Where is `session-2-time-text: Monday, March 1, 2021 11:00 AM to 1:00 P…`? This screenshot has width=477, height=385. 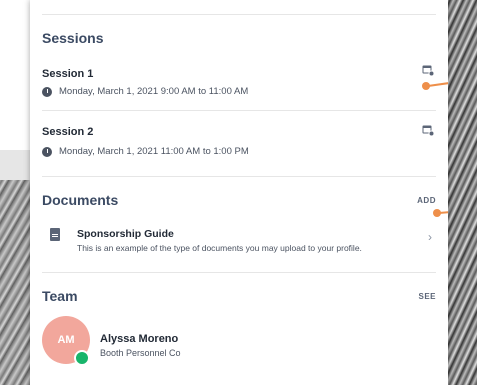 session-2-time-text: Monday, March 1, 2021 11:00 AM to 1:00 P… is located at coordinates (154, 151).